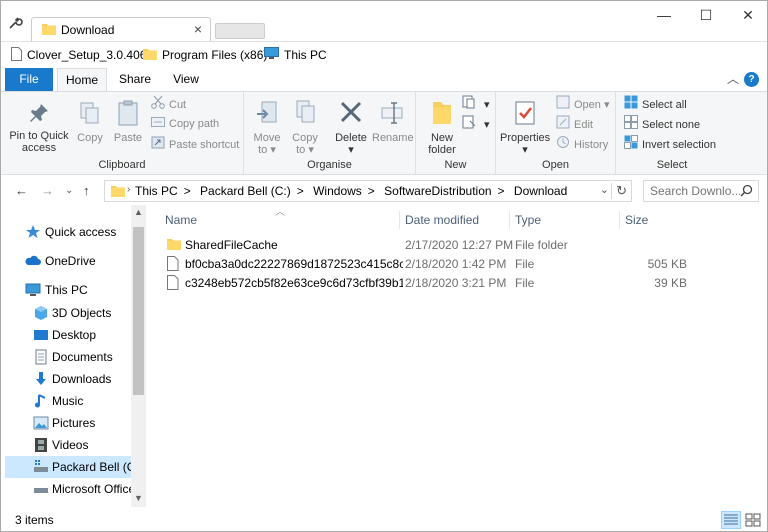  I want to click on move-to-button: Move to ▾, so click(267, 128).